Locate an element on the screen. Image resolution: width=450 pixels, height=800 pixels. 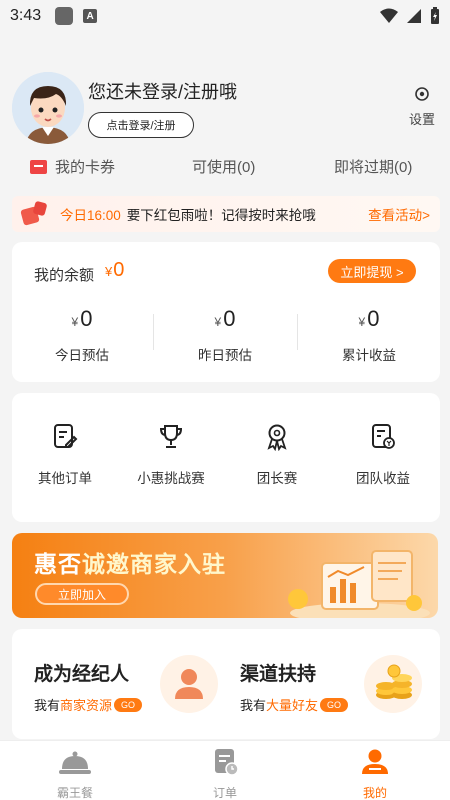
channel-title: 渠道扶持 is located at coordinates (278, 674).